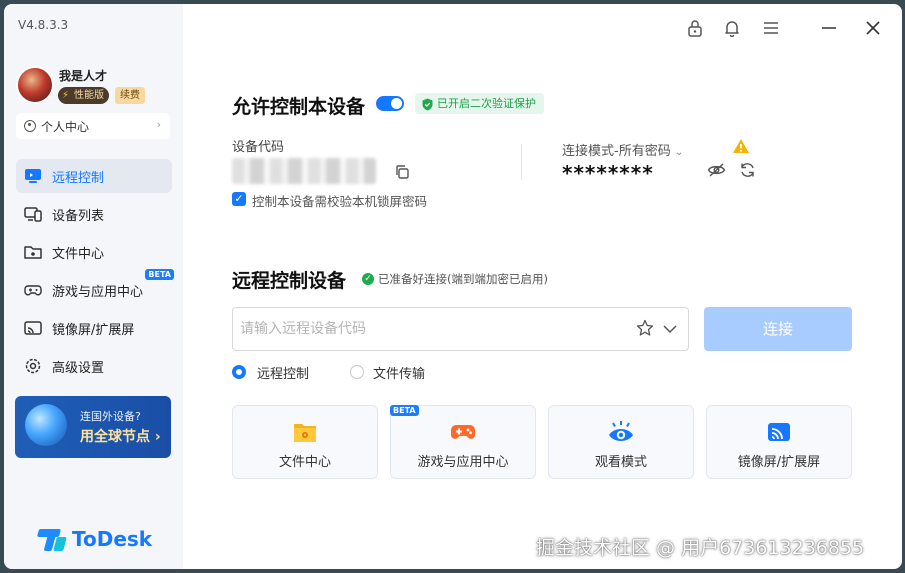  What do you see at coordinates (239, 372) in the screenshot?
I see `radio-remote-control` at bounding box center [239, 372].